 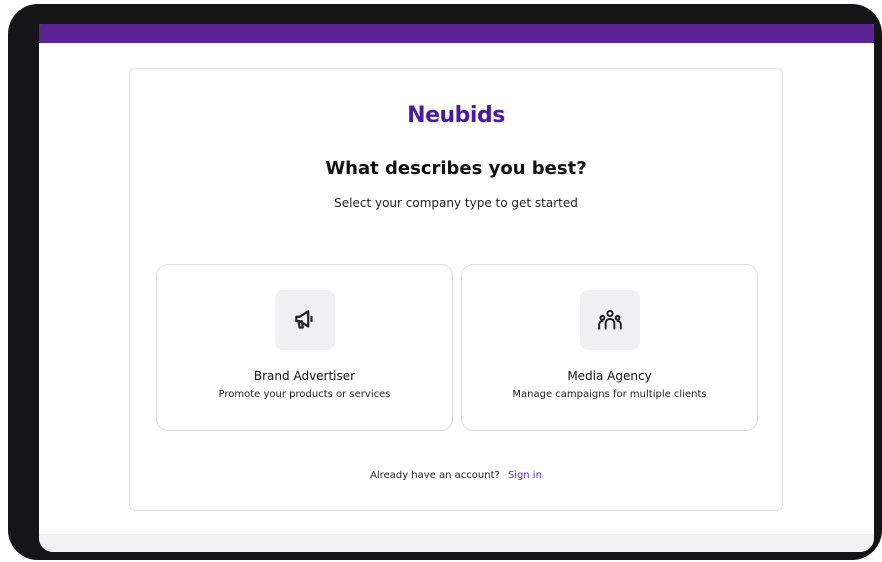 I want to click on bottom-strip, so click(x=456, y=543).